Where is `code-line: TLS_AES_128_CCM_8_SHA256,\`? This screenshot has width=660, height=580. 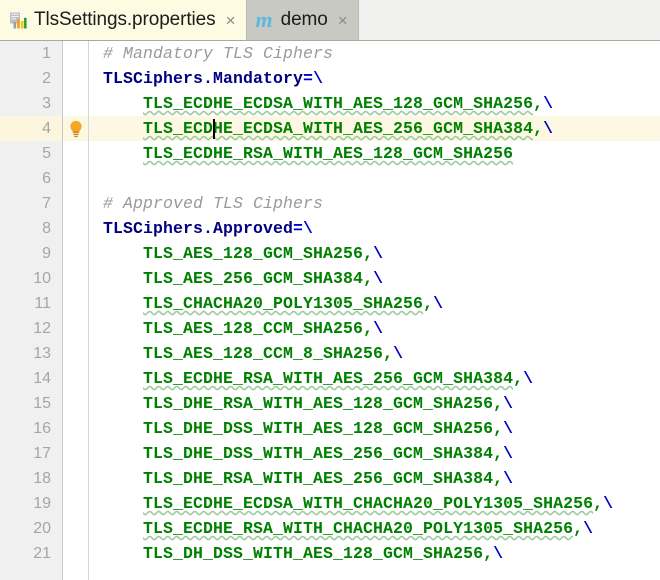
code-line: TLS_AES_128_CCM_8_SHA256,\ is located at coordinates (374, 353).